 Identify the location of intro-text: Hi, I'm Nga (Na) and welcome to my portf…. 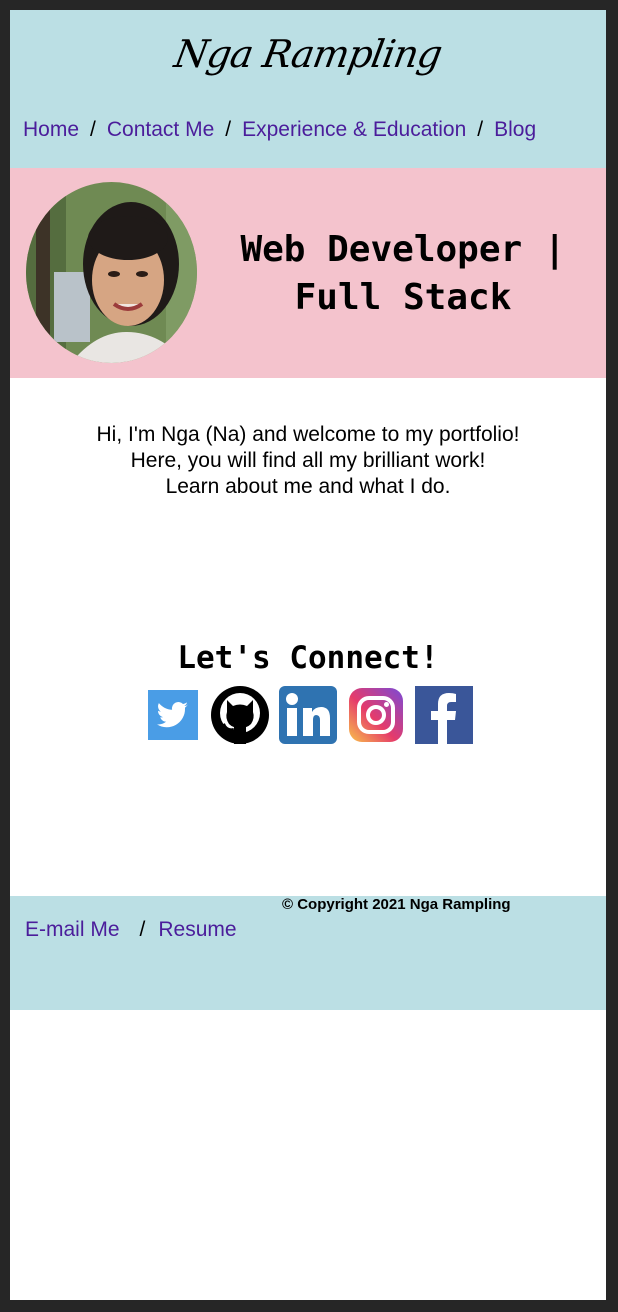
(308, 461).